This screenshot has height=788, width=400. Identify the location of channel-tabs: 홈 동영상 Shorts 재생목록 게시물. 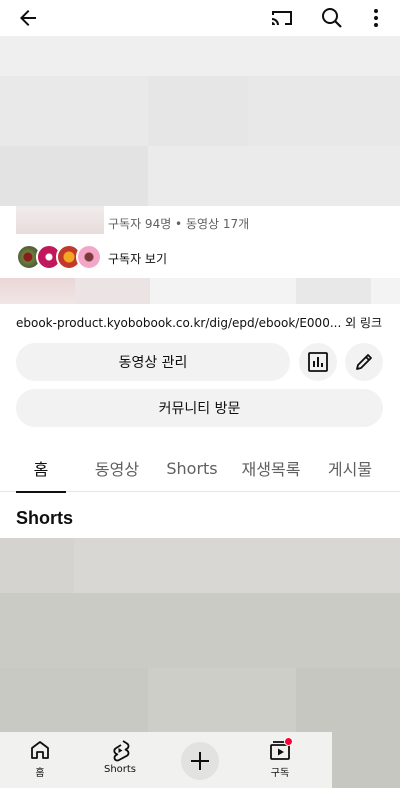
(200, 468).